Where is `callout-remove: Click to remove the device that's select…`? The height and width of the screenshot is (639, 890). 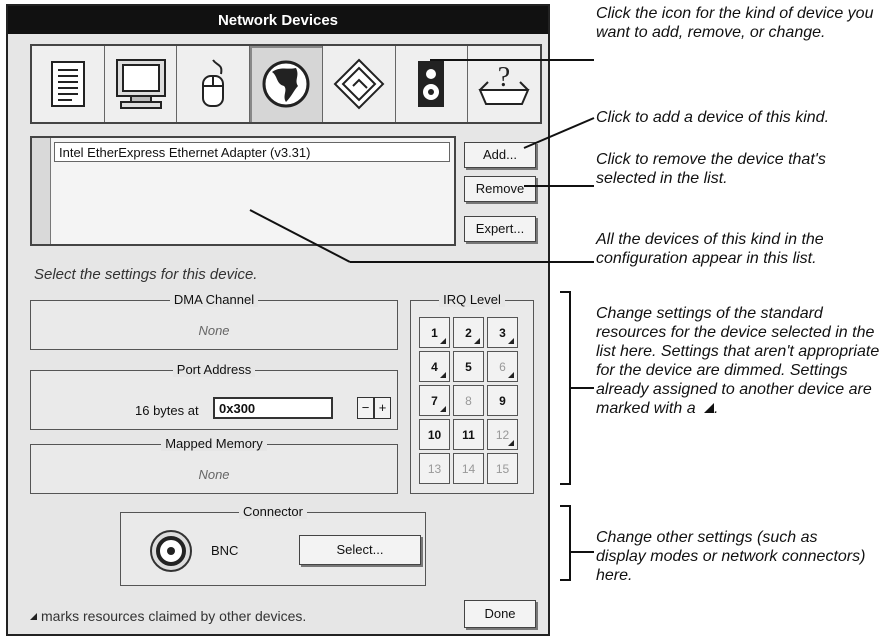 callout-remove: Click to remove the device that's select… is located at coordinates (711, 169).